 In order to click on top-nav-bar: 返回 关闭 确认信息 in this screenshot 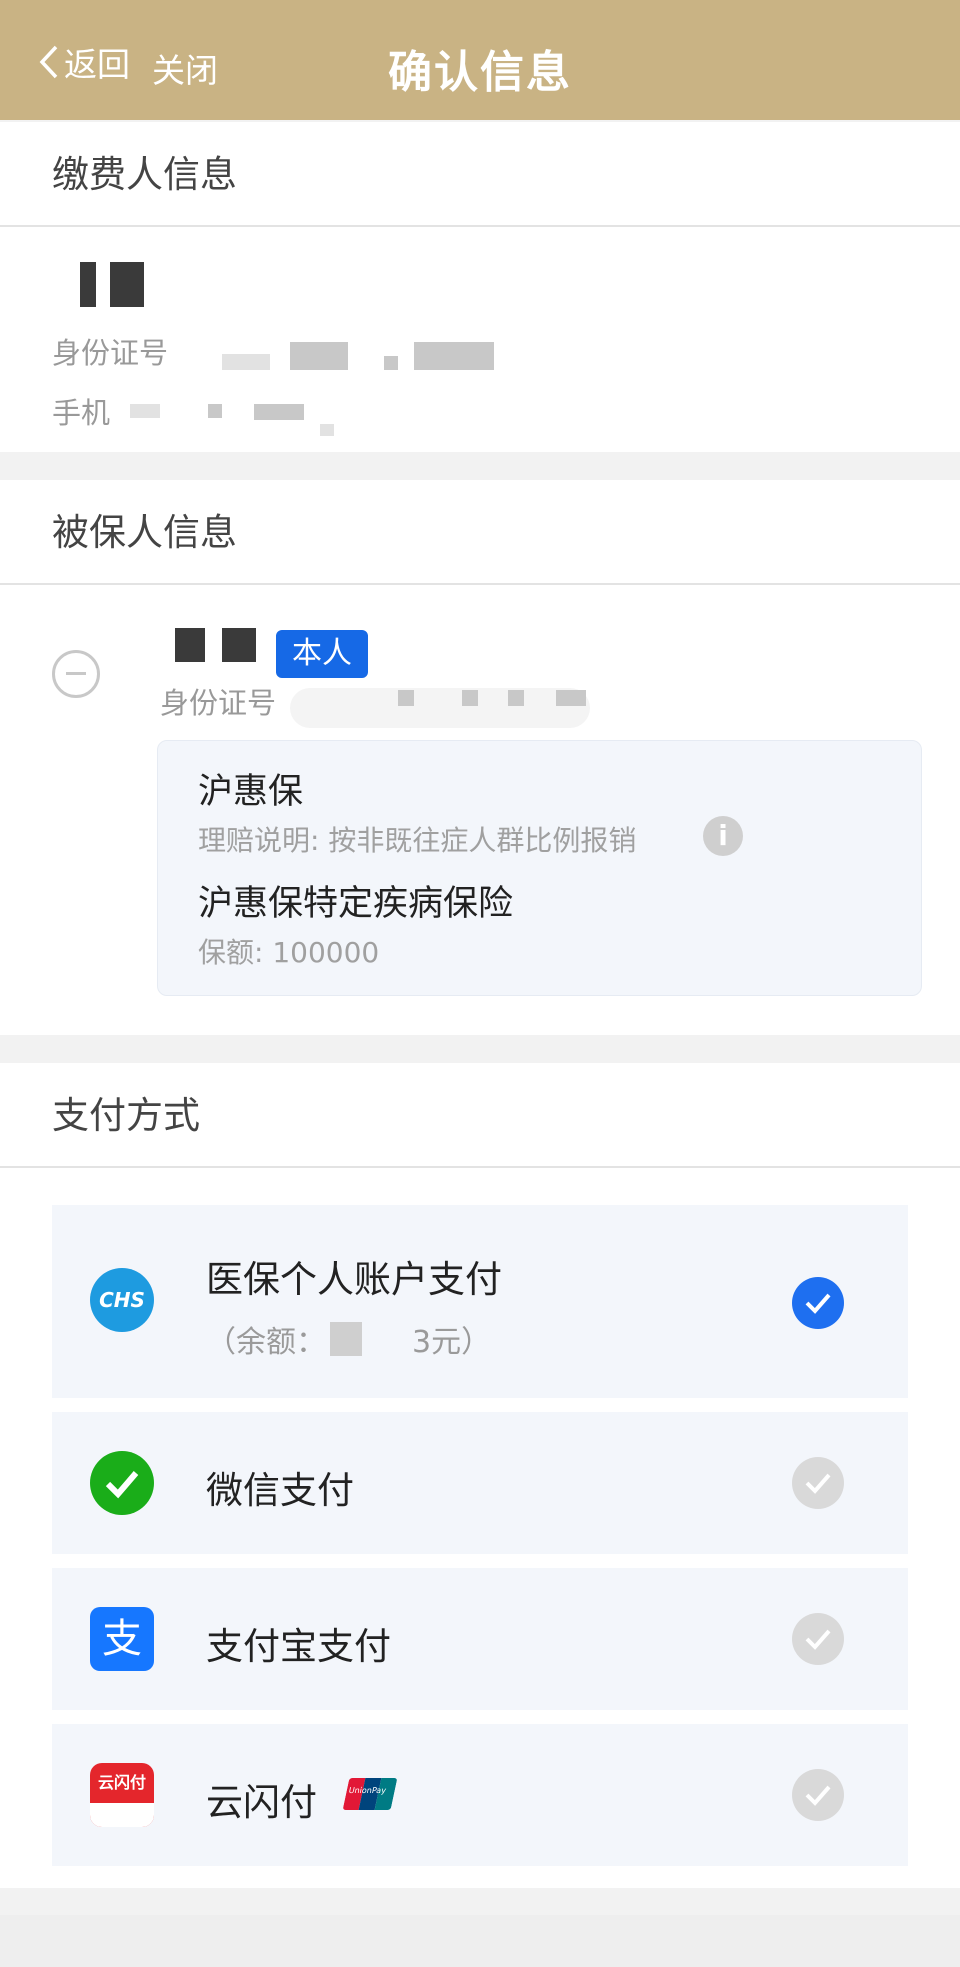, I will do `click(480, 60)`.